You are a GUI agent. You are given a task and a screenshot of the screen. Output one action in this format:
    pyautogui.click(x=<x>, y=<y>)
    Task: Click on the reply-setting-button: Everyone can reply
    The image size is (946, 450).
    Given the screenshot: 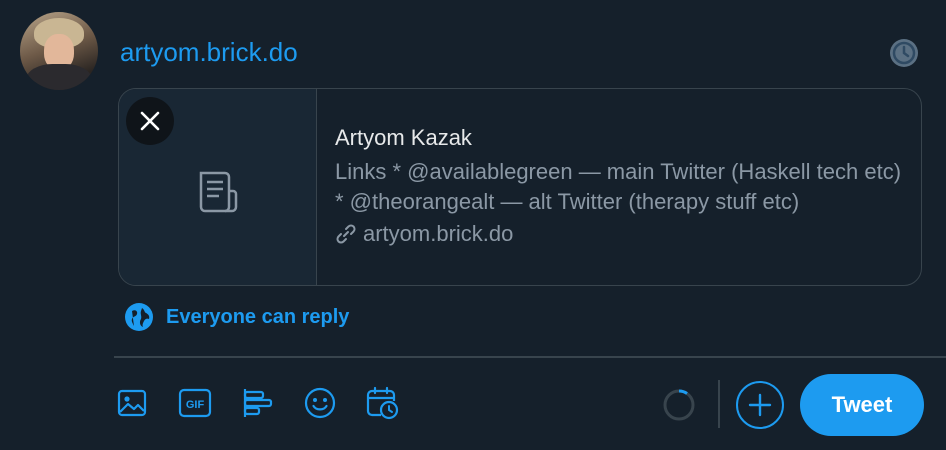 What is the action you would take?
    pyautogui.click(x=236, y=317)
    